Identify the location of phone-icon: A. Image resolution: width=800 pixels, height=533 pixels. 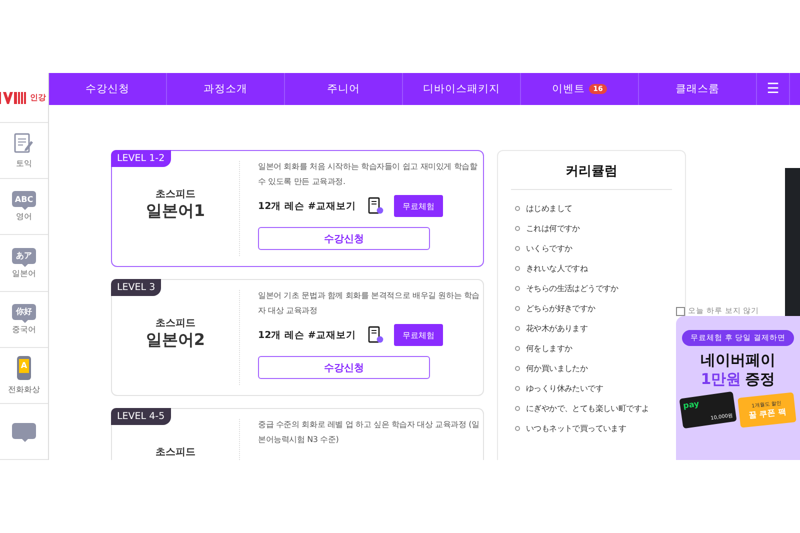
(24, 368).